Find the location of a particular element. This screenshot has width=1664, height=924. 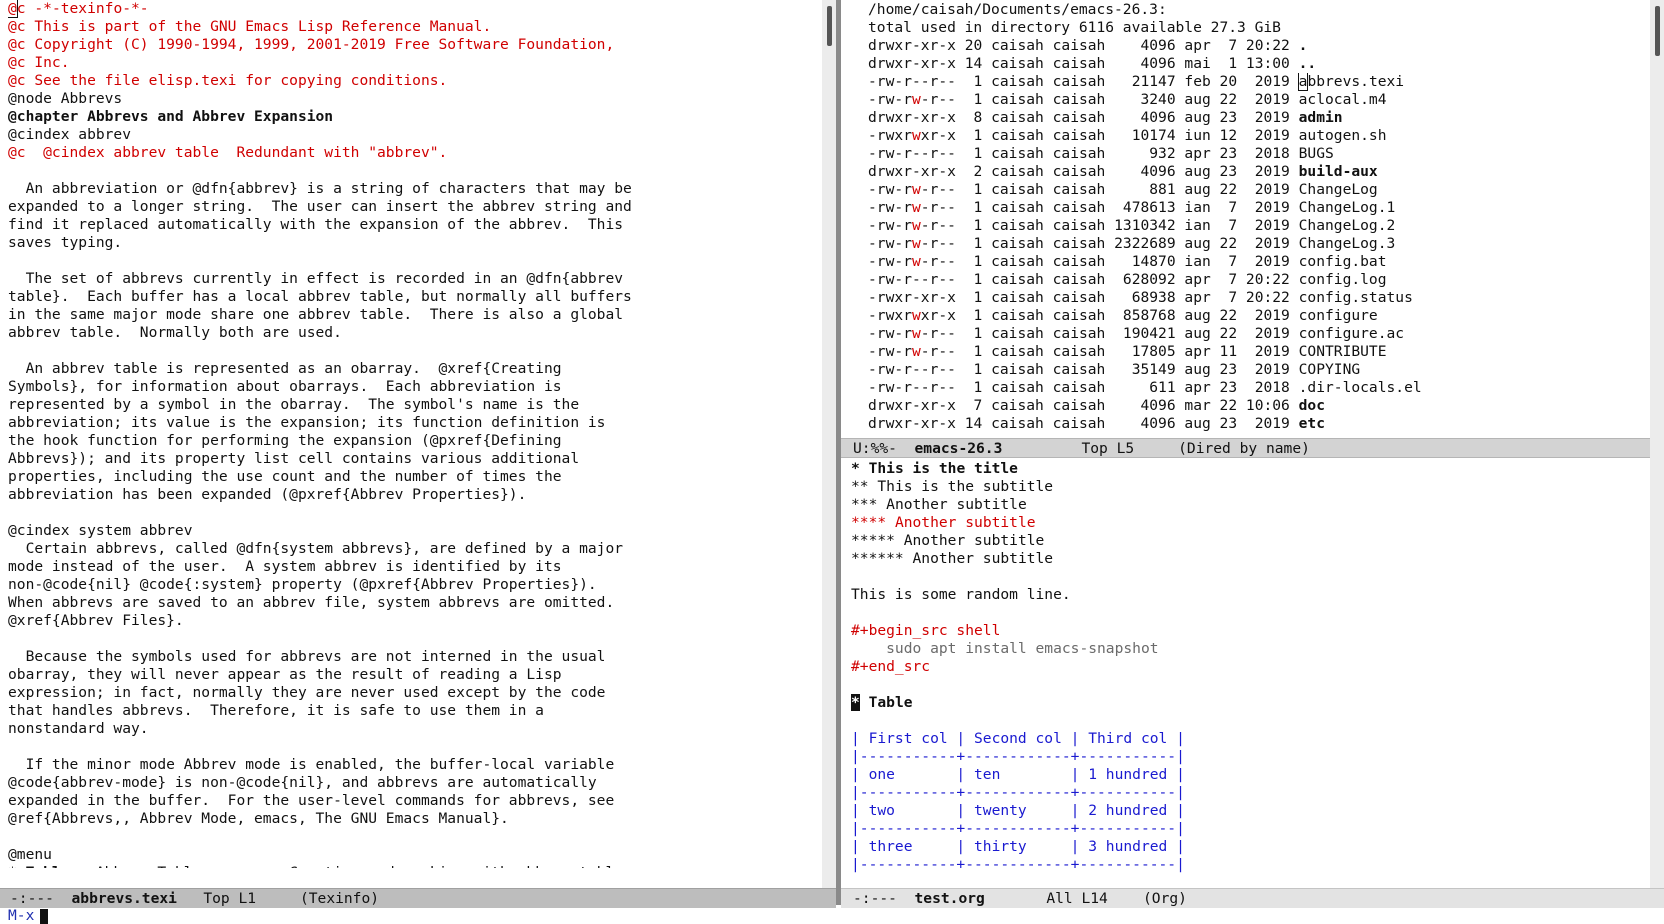

org-modeline: -:--- test.org All L14 (Org) is located at coordinates (1252, 898).